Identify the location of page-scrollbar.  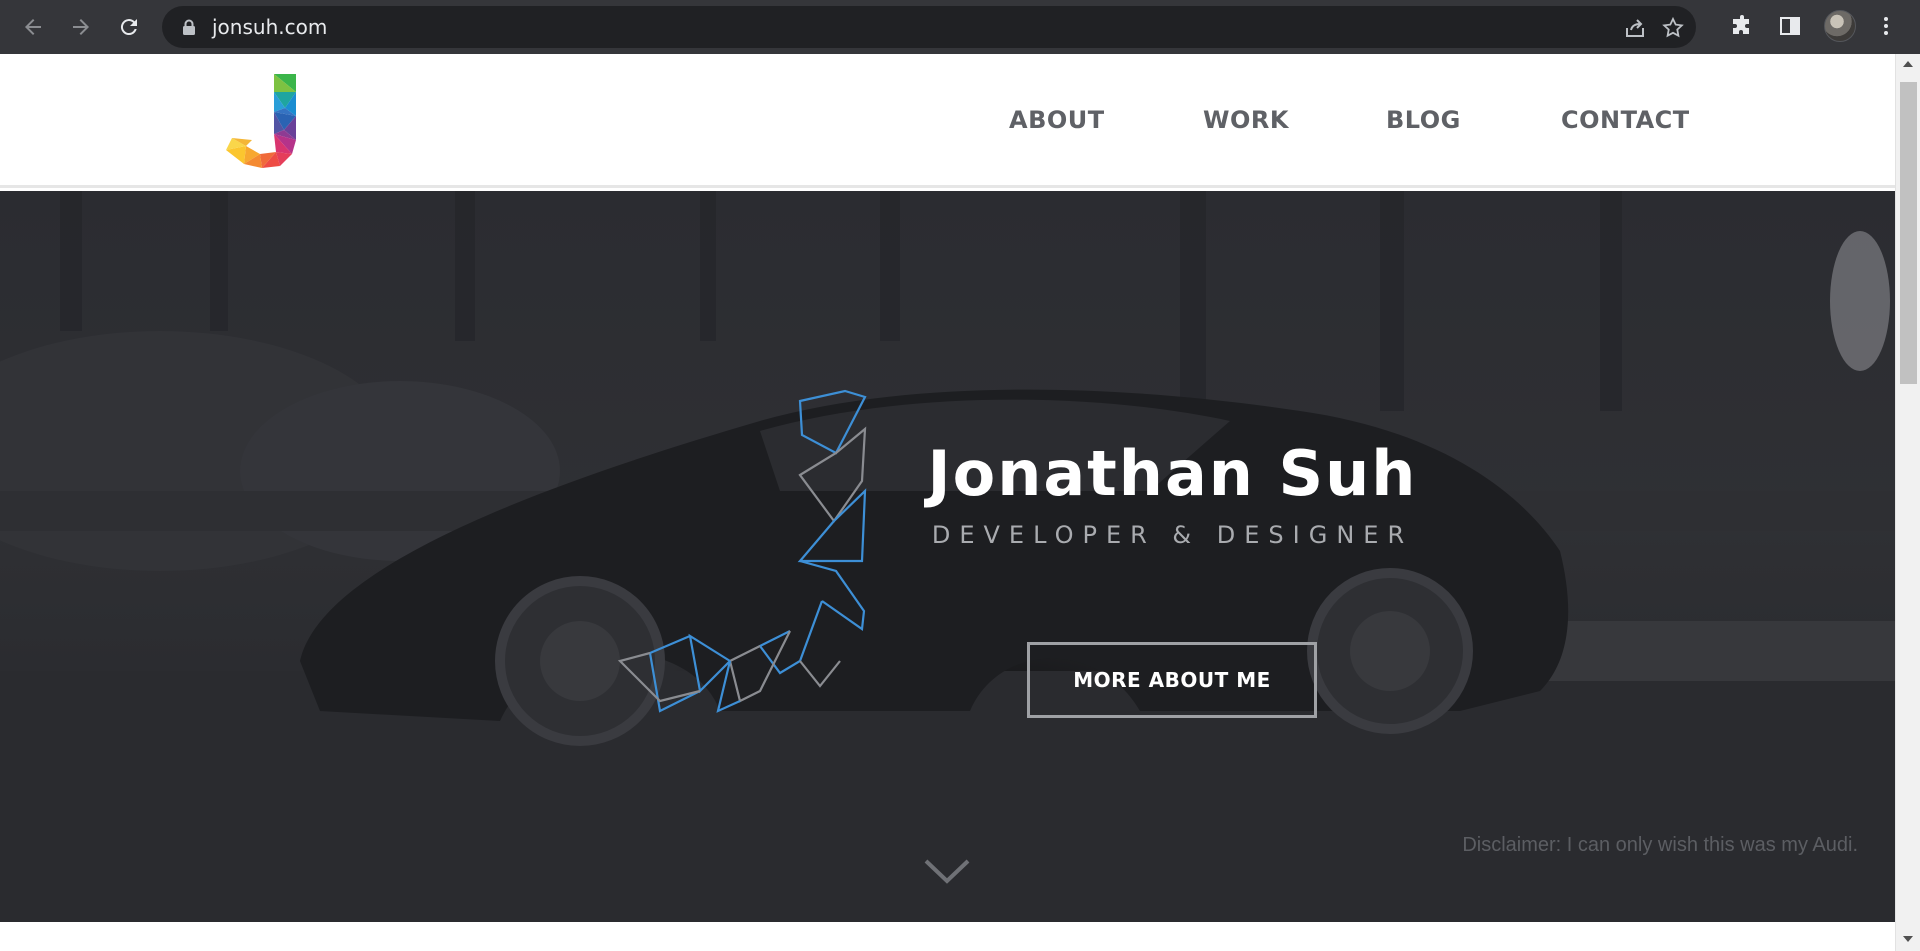
(1907, 502).